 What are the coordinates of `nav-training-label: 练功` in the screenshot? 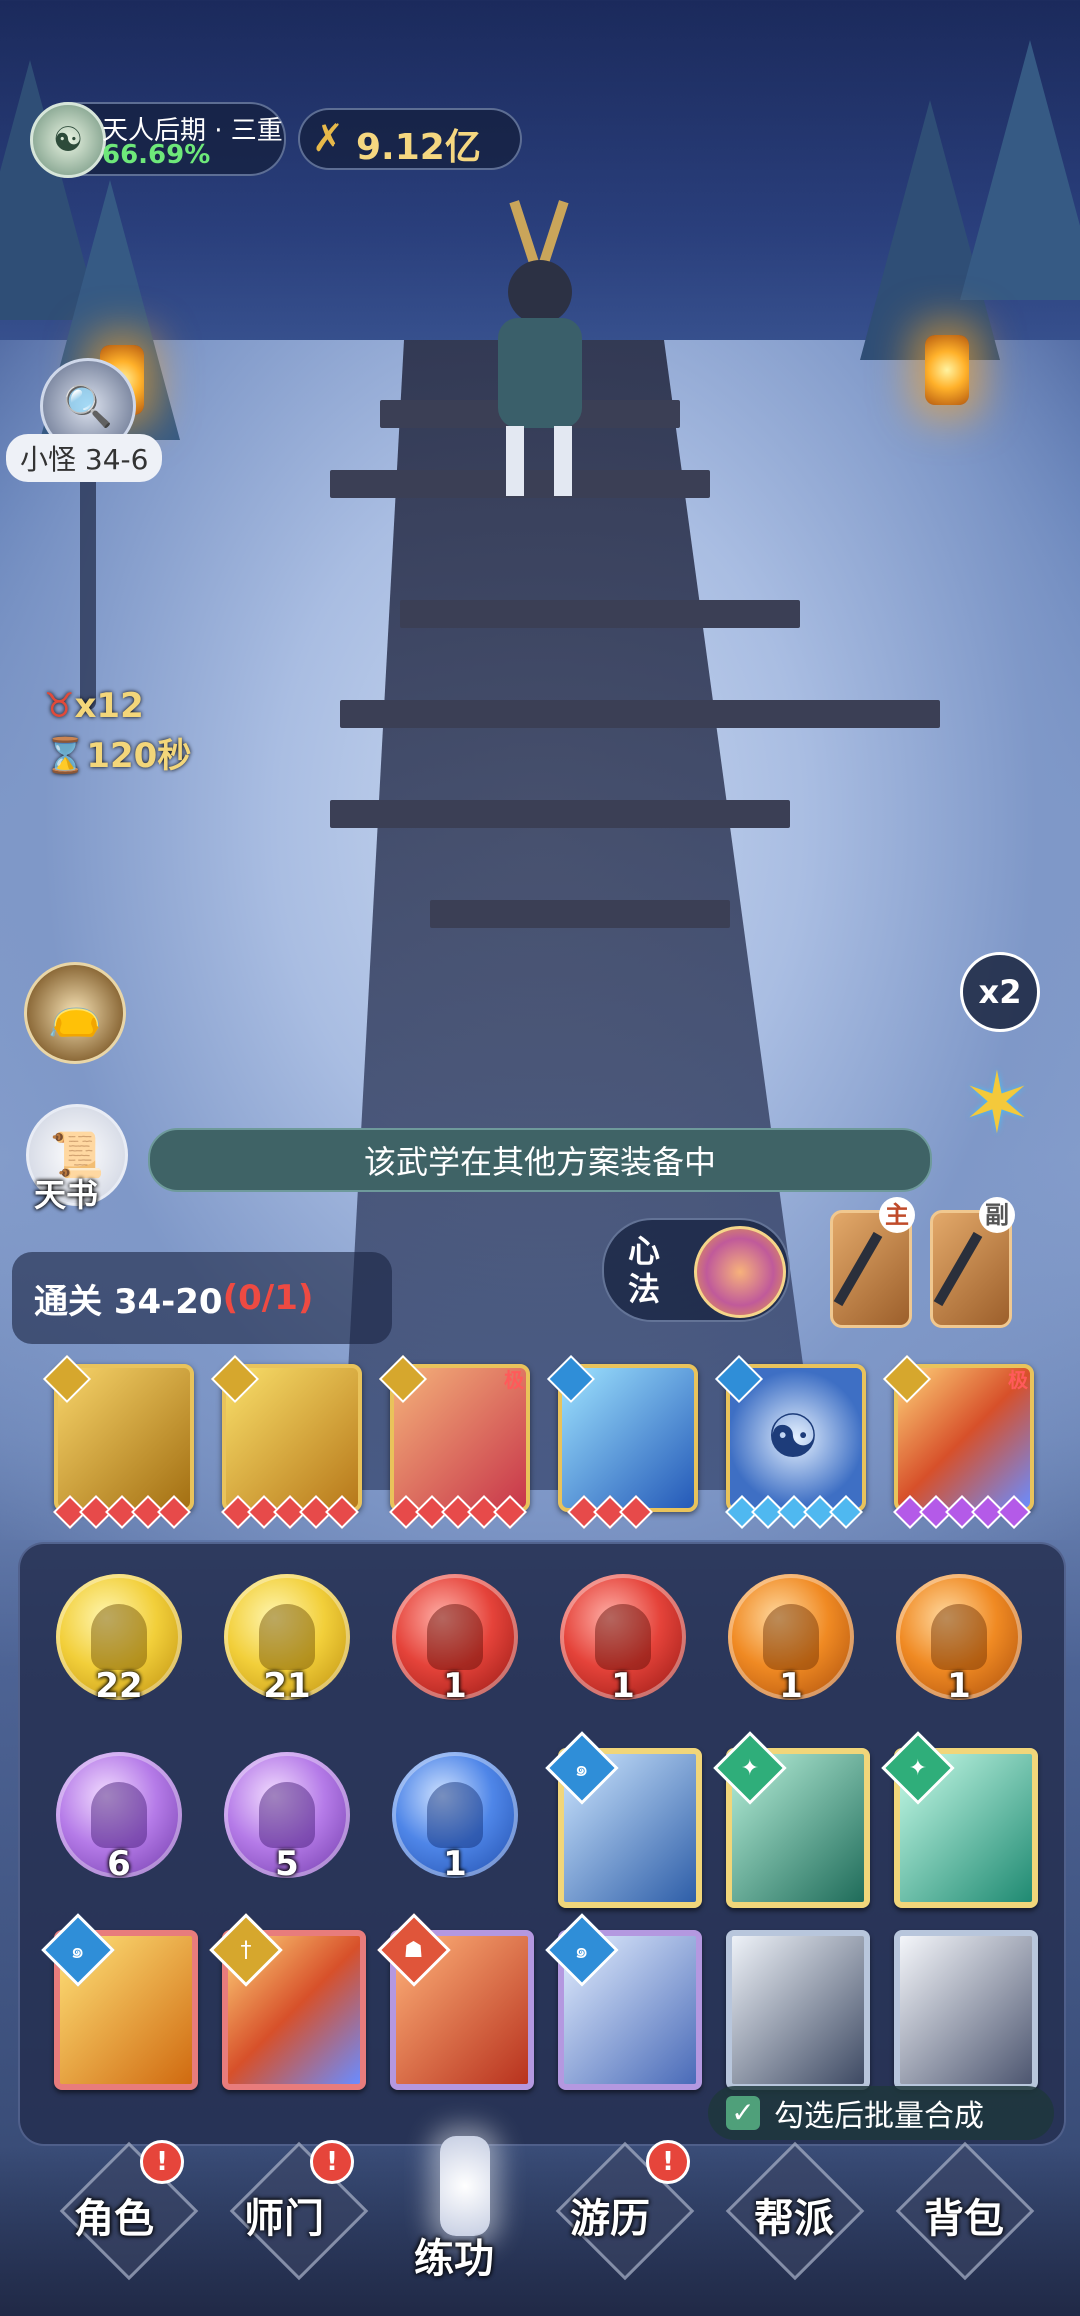 It's located at (454, 2259).